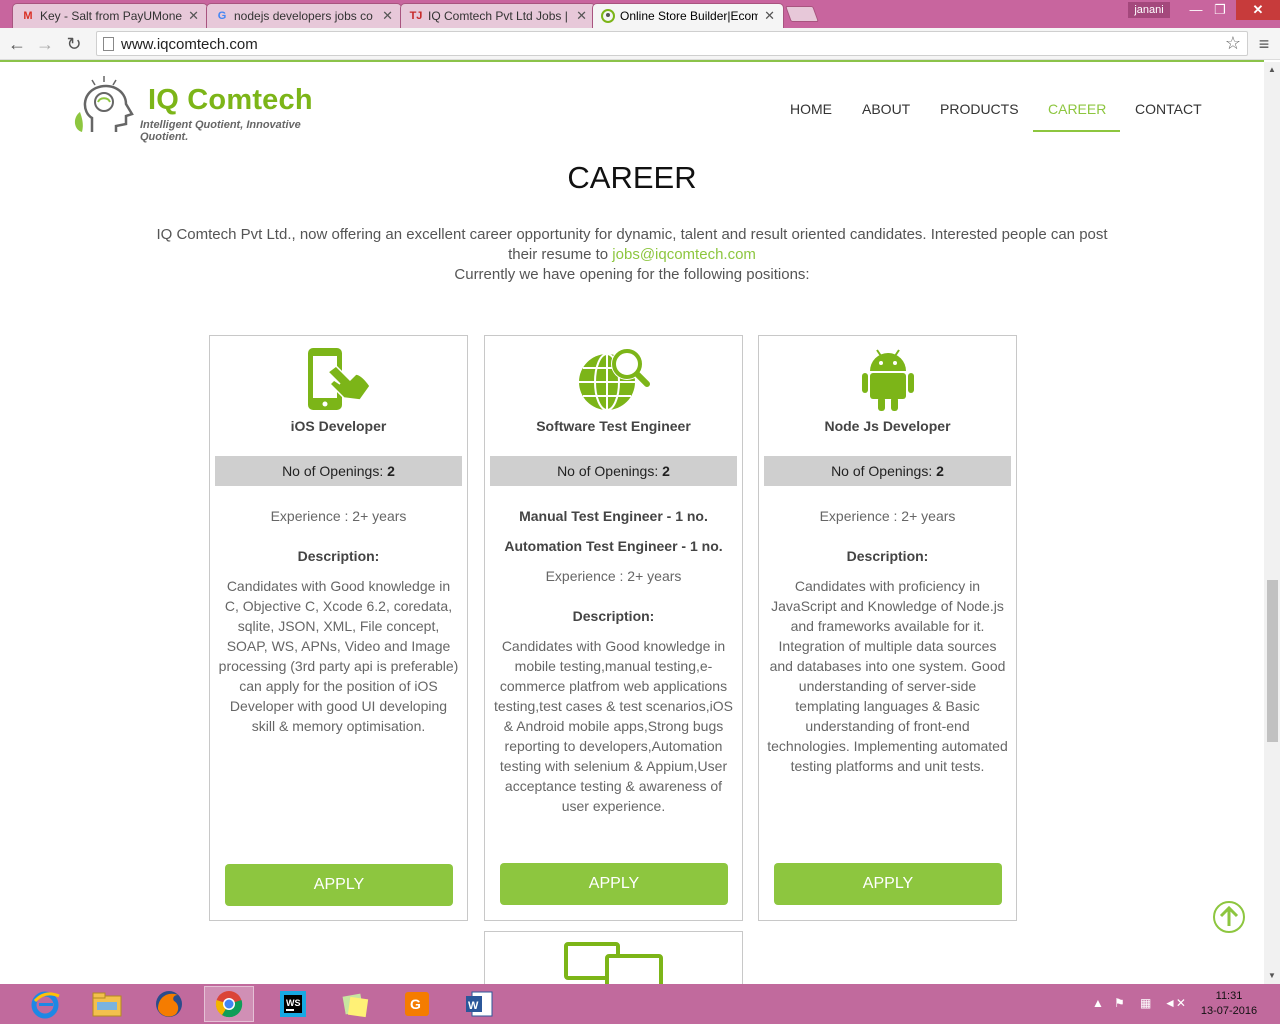  Describe the element at coordinates (887, 426) in the screenshot. I see `job-title: Node Js Developer` at that location.